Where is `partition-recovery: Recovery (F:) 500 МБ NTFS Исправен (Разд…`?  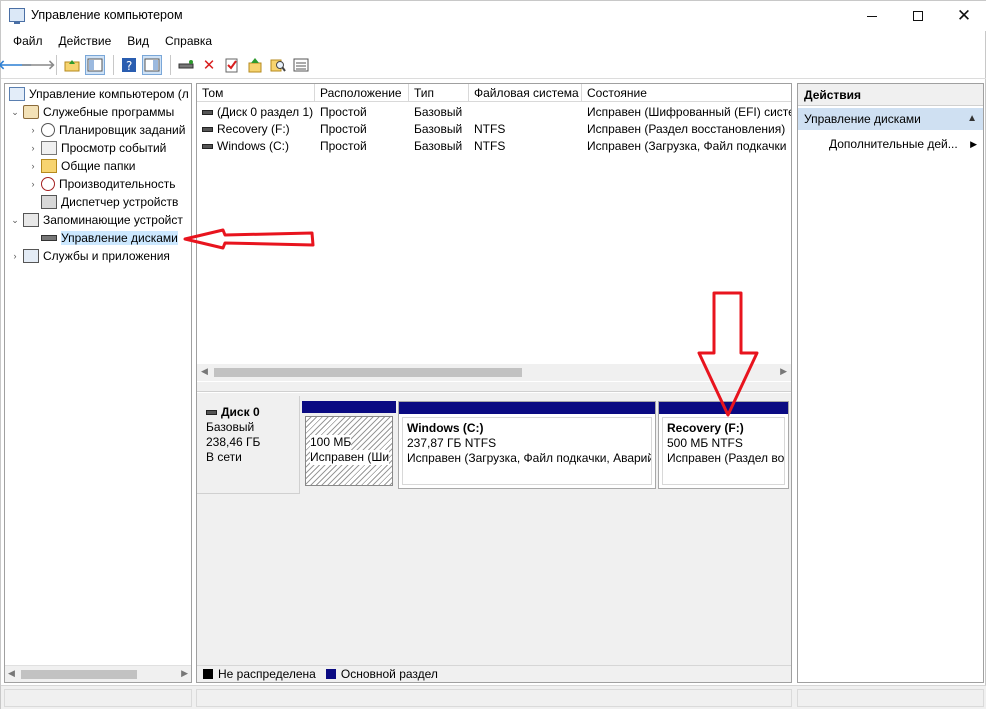 partition-recovery: Recovery (F:) 500 МБ NTFS Исправен (Разд… is located at coordinates (723, 445).